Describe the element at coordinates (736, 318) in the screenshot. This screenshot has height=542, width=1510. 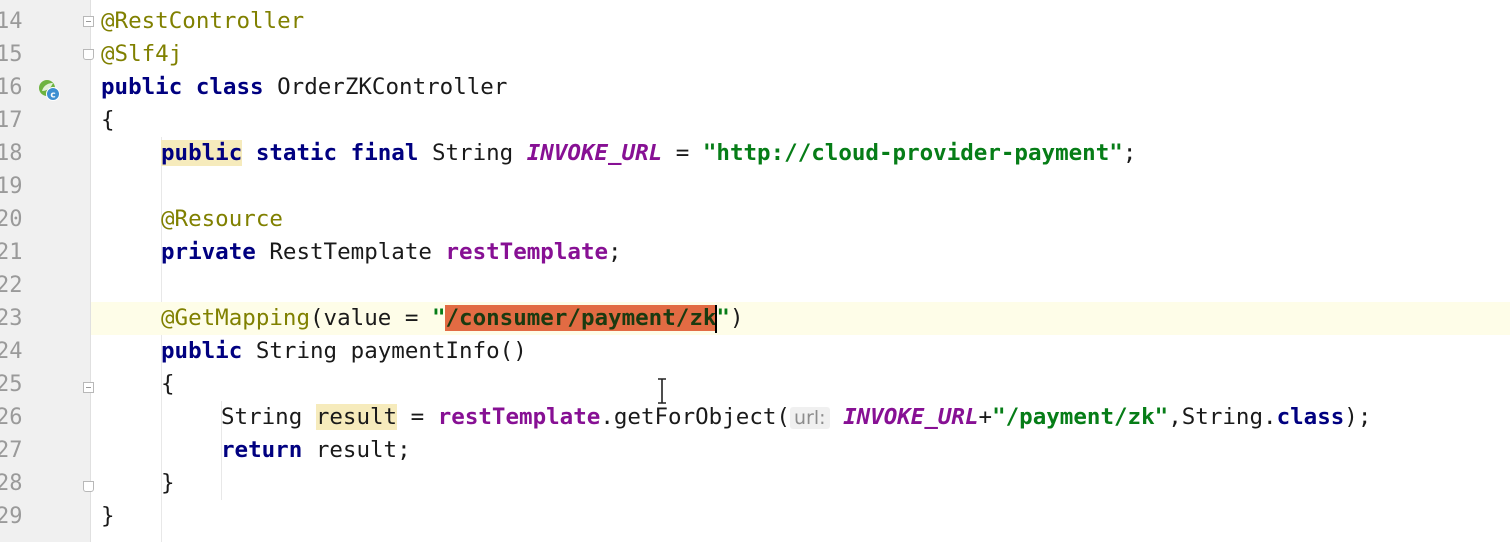
I see `paren: )` at that location.